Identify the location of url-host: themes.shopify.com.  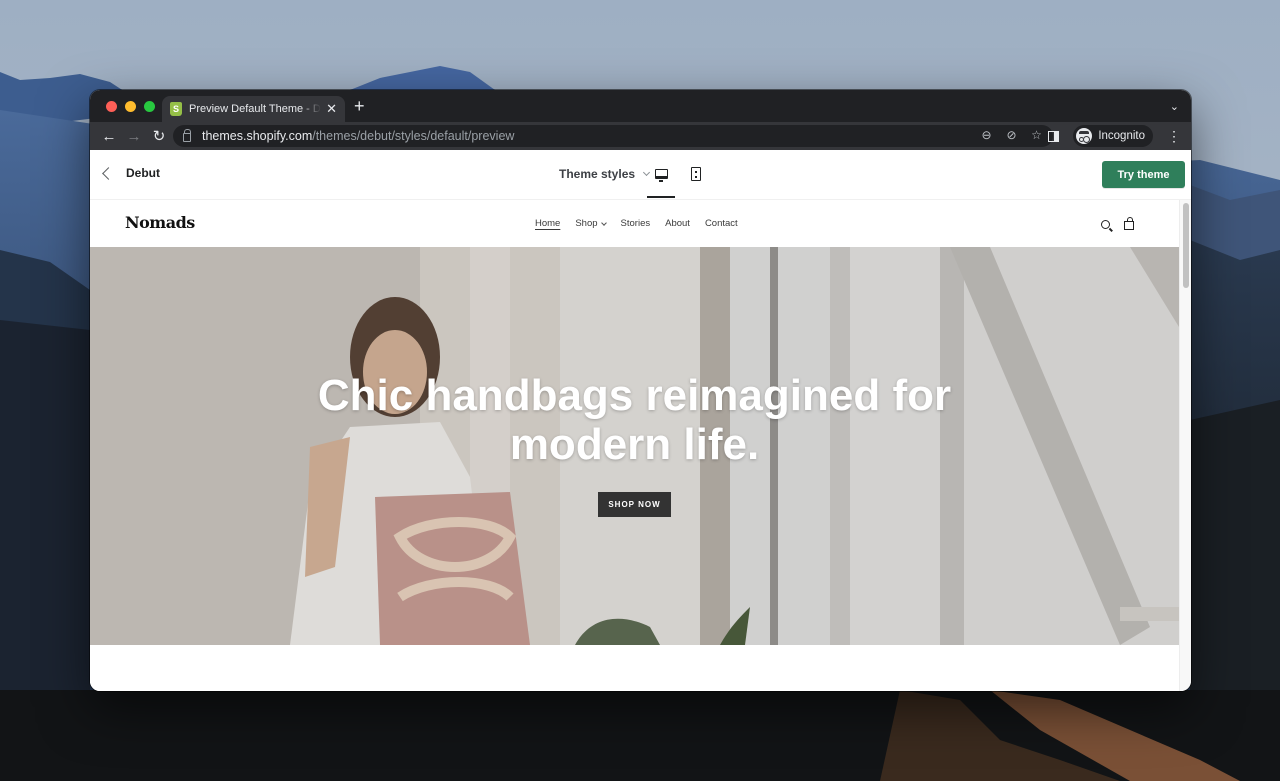
(257, 136).